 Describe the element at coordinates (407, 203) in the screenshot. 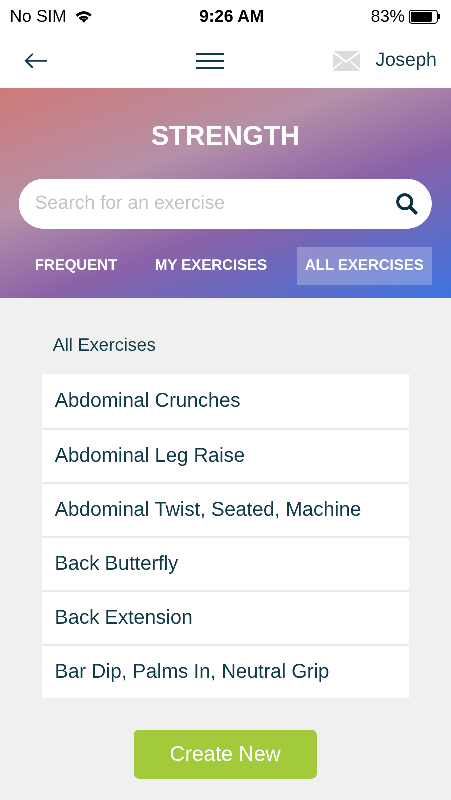

I see `search-icon` at that location.